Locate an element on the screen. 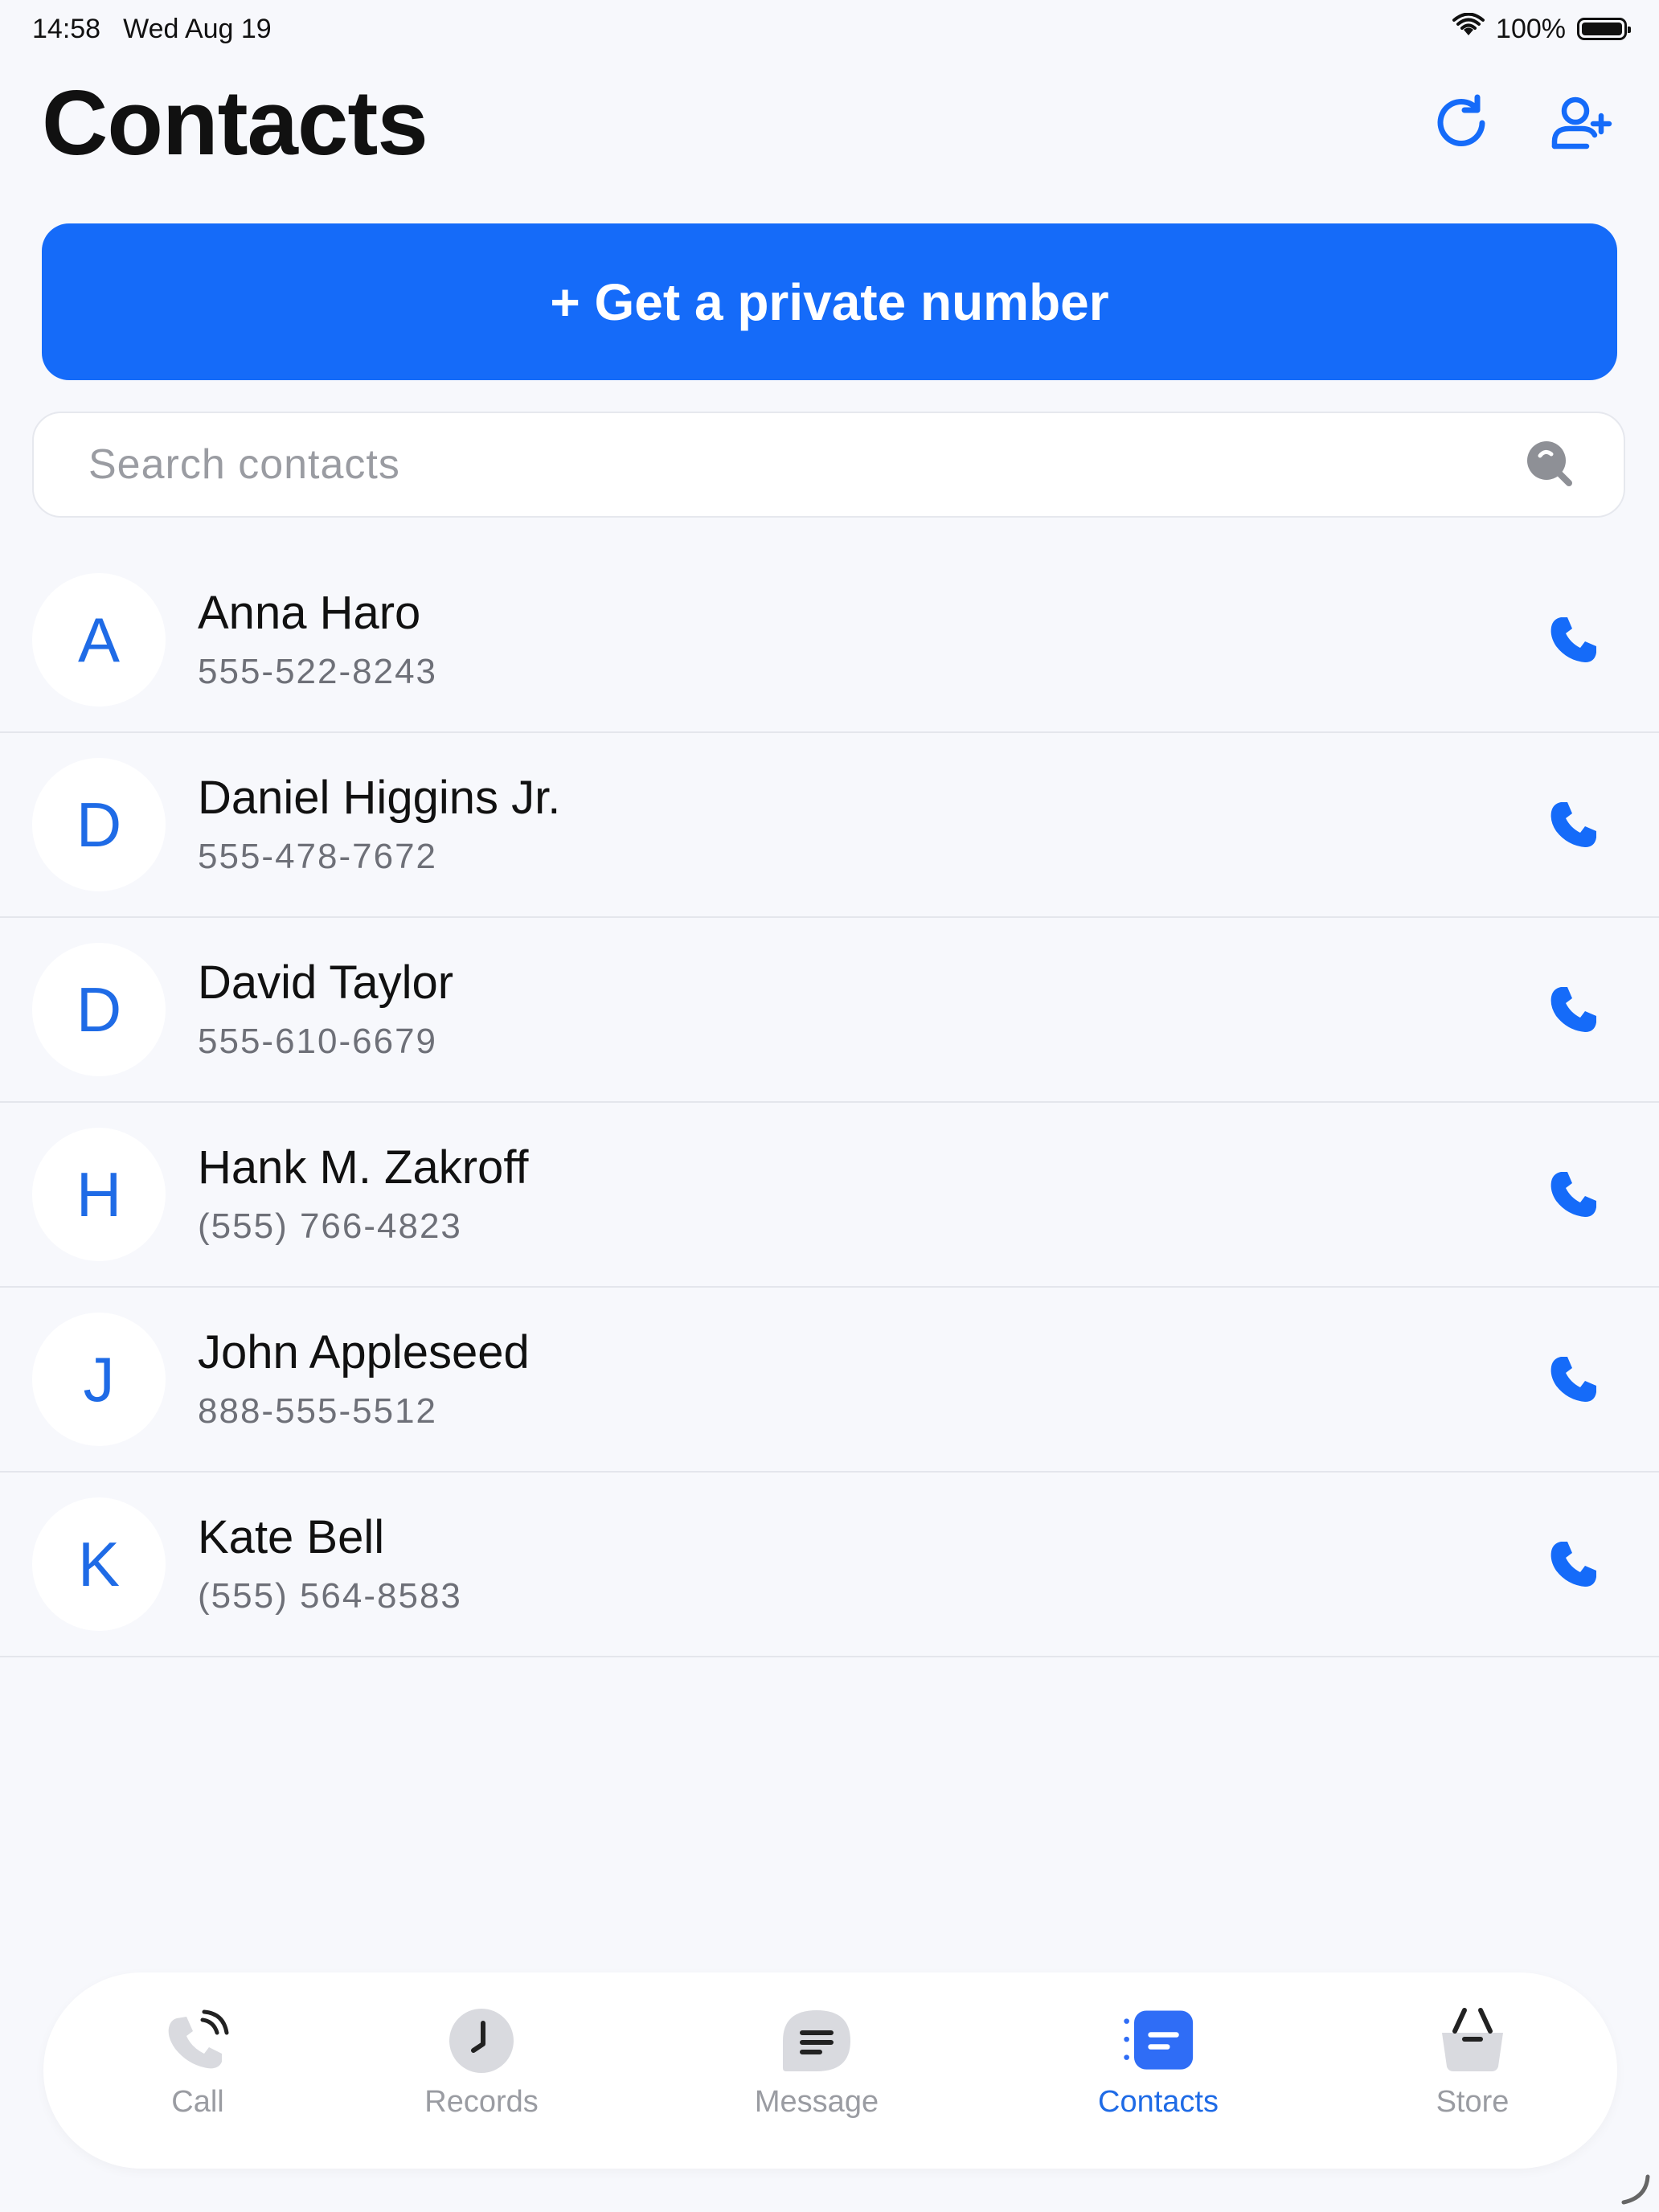 This screenshot has height=2212, width=1659. tab-call: Call is located at coordinates (197, 2062).